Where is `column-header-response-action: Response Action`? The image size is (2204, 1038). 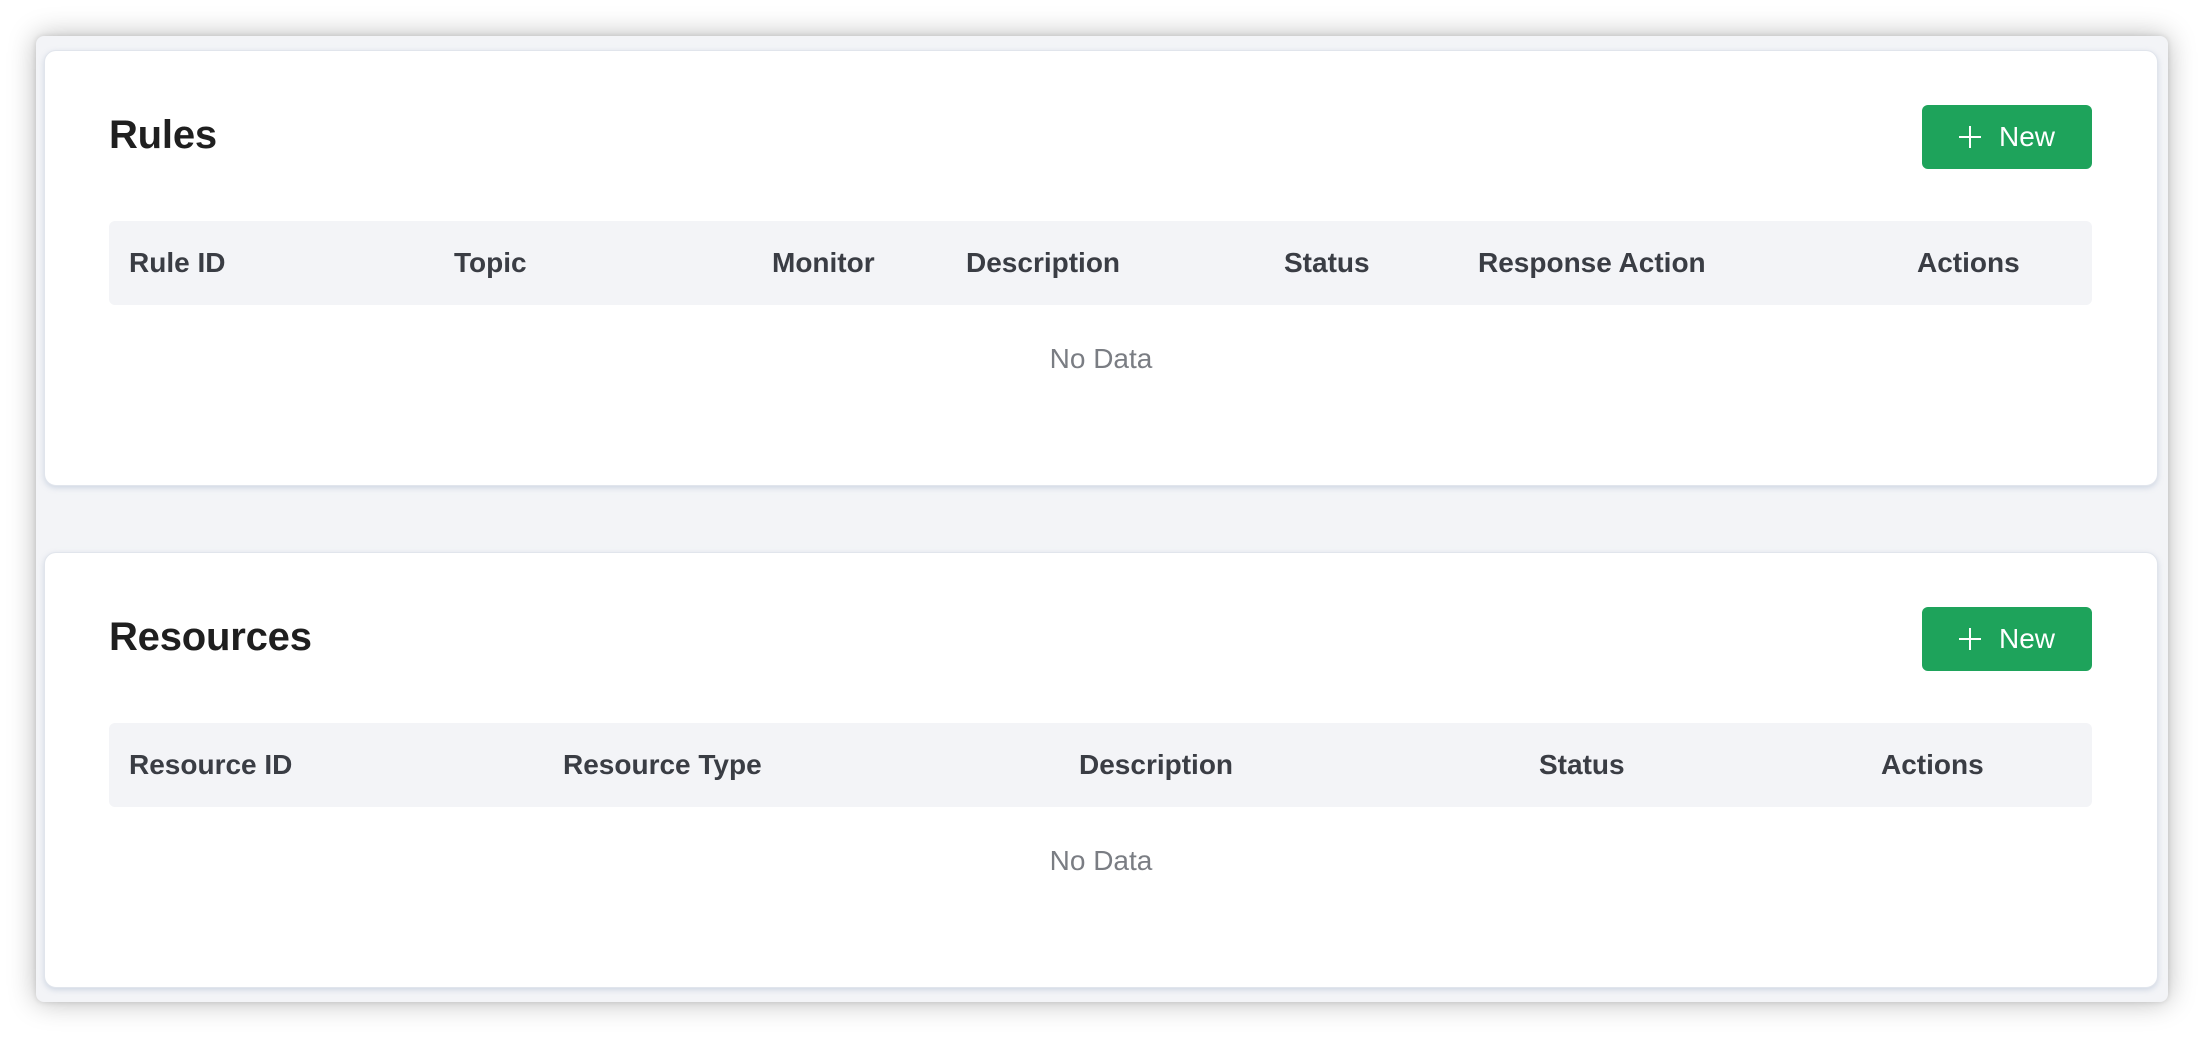
column-header-response-action: Response Action is located at coordinates (1592, 263).